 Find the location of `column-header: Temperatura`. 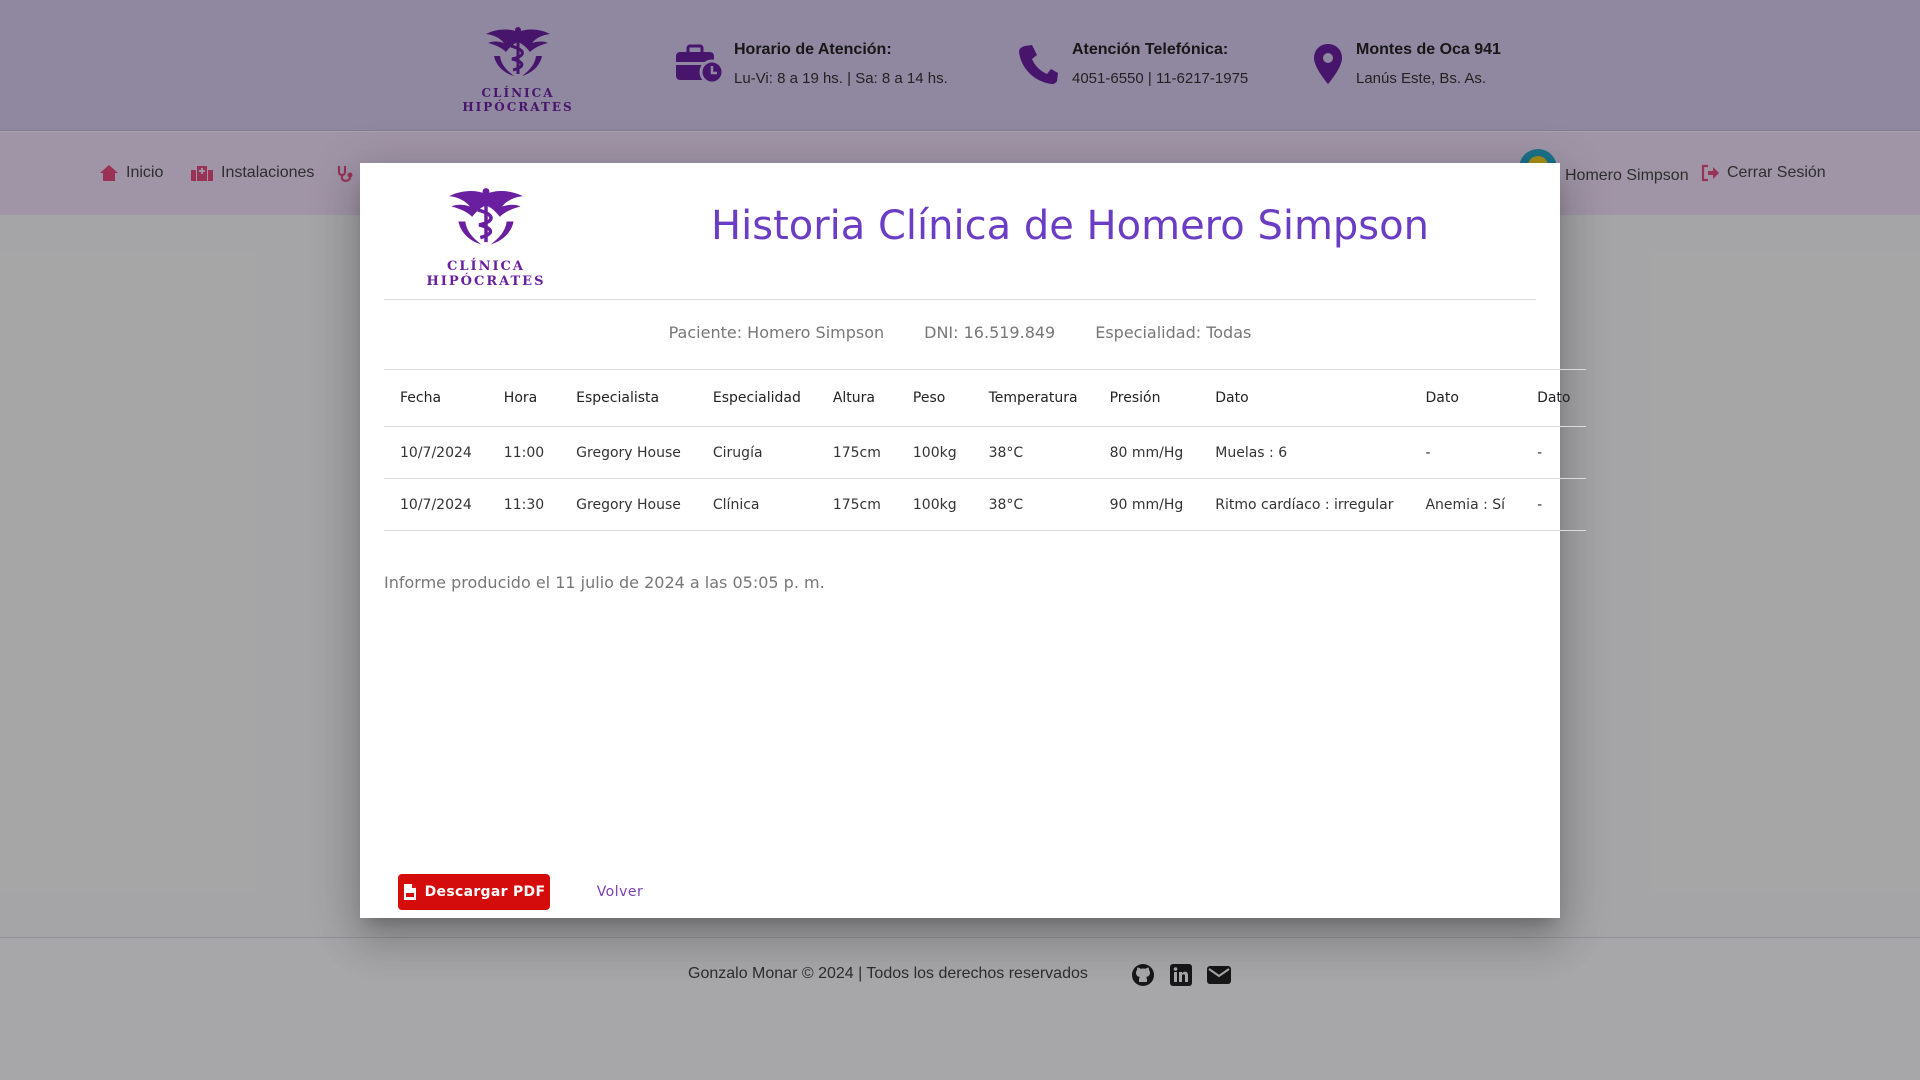

column-header: Temperatura is located at coordinates (1033, 398).